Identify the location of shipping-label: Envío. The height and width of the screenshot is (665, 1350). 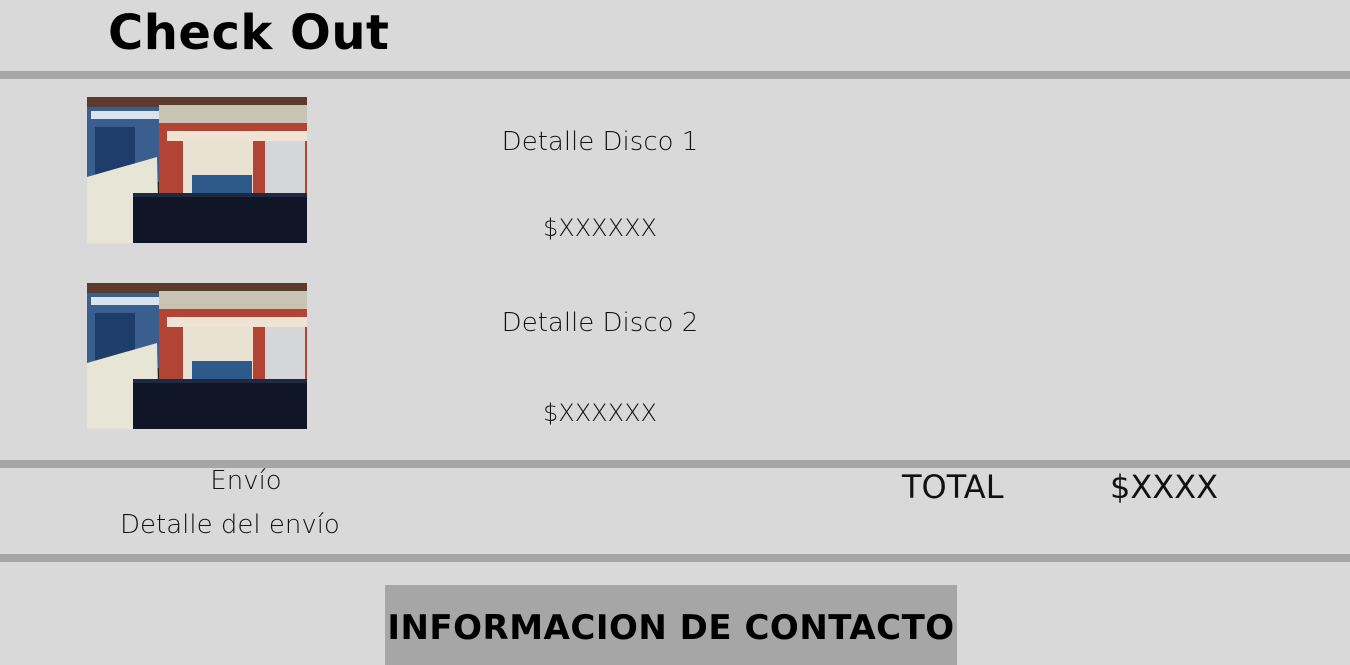
(246, 481).